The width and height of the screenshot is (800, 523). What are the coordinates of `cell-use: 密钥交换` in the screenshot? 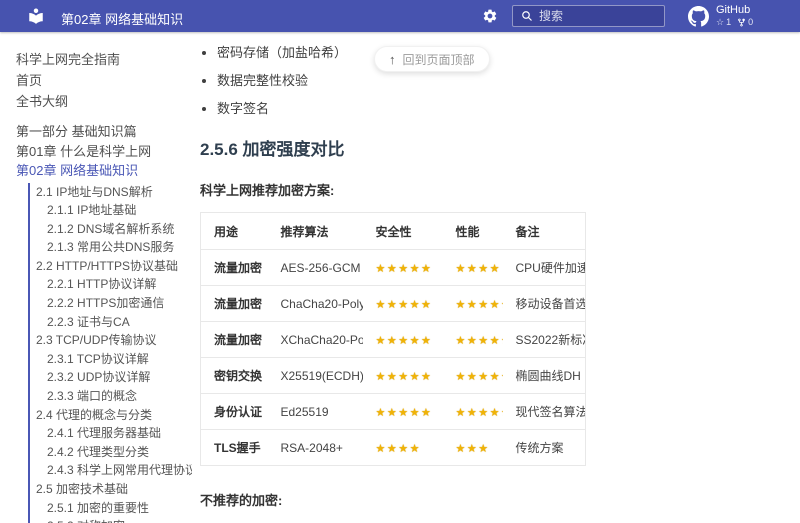 It's located at (234, 375).